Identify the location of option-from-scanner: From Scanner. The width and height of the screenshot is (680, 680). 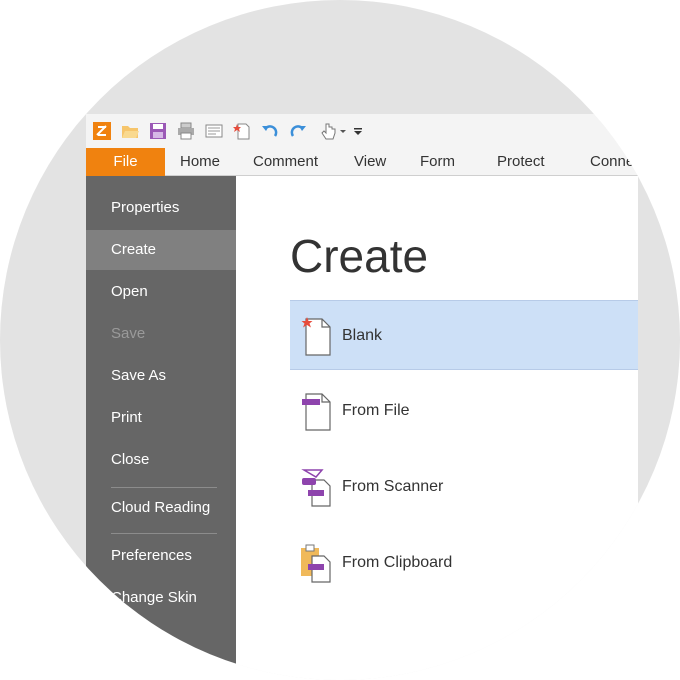
(464, 487).